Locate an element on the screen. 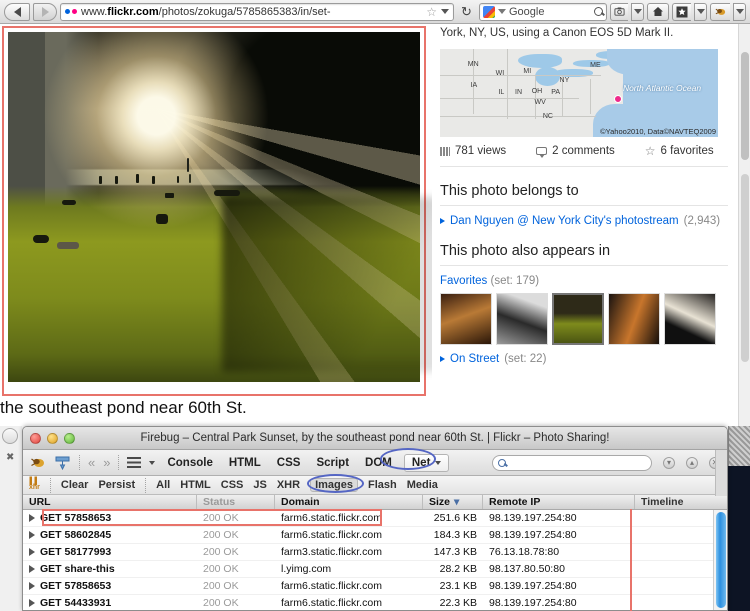 The image size is (750, 611). filter-all: All is located at coordinates (163, 485).